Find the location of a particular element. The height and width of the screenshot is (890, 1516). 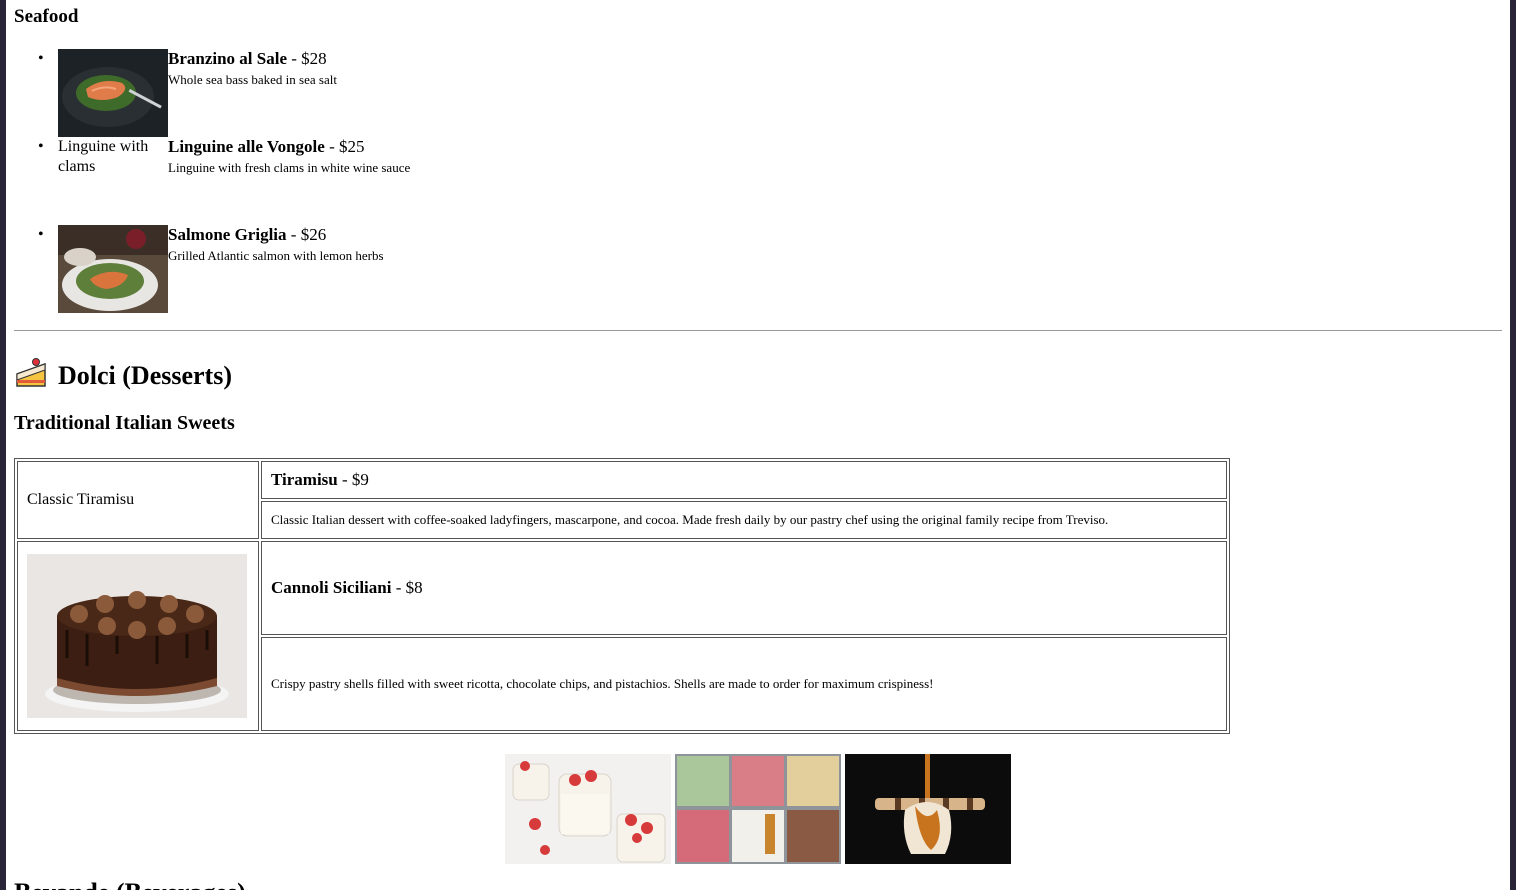

salmon-plate-photo is located at coordinates (113, 93).